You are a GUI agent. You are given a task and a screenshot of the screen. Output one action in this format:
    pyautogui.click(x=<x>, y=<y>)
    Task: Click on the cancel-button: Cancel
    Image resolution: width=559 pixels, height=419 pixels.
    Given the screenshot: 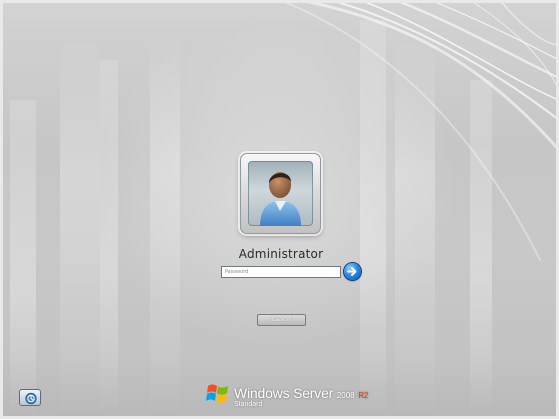 What is the action you would take?
    pyautogui.click(x=281, y=320)
    